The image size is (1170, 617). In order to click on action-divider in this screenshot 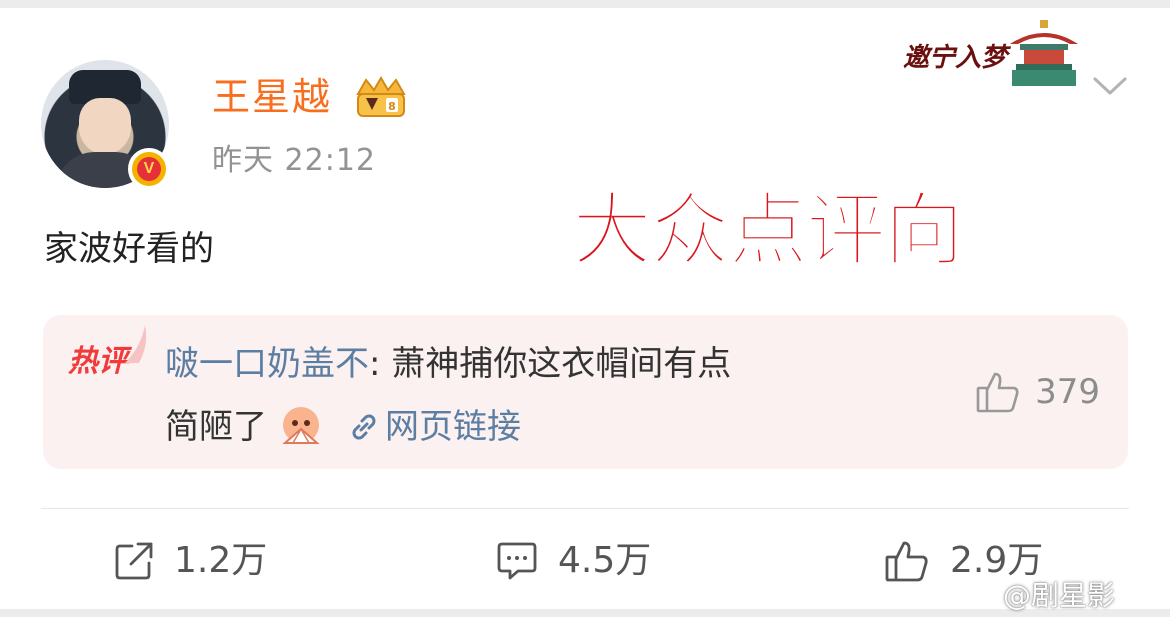, I will do `click(585, 508)`.